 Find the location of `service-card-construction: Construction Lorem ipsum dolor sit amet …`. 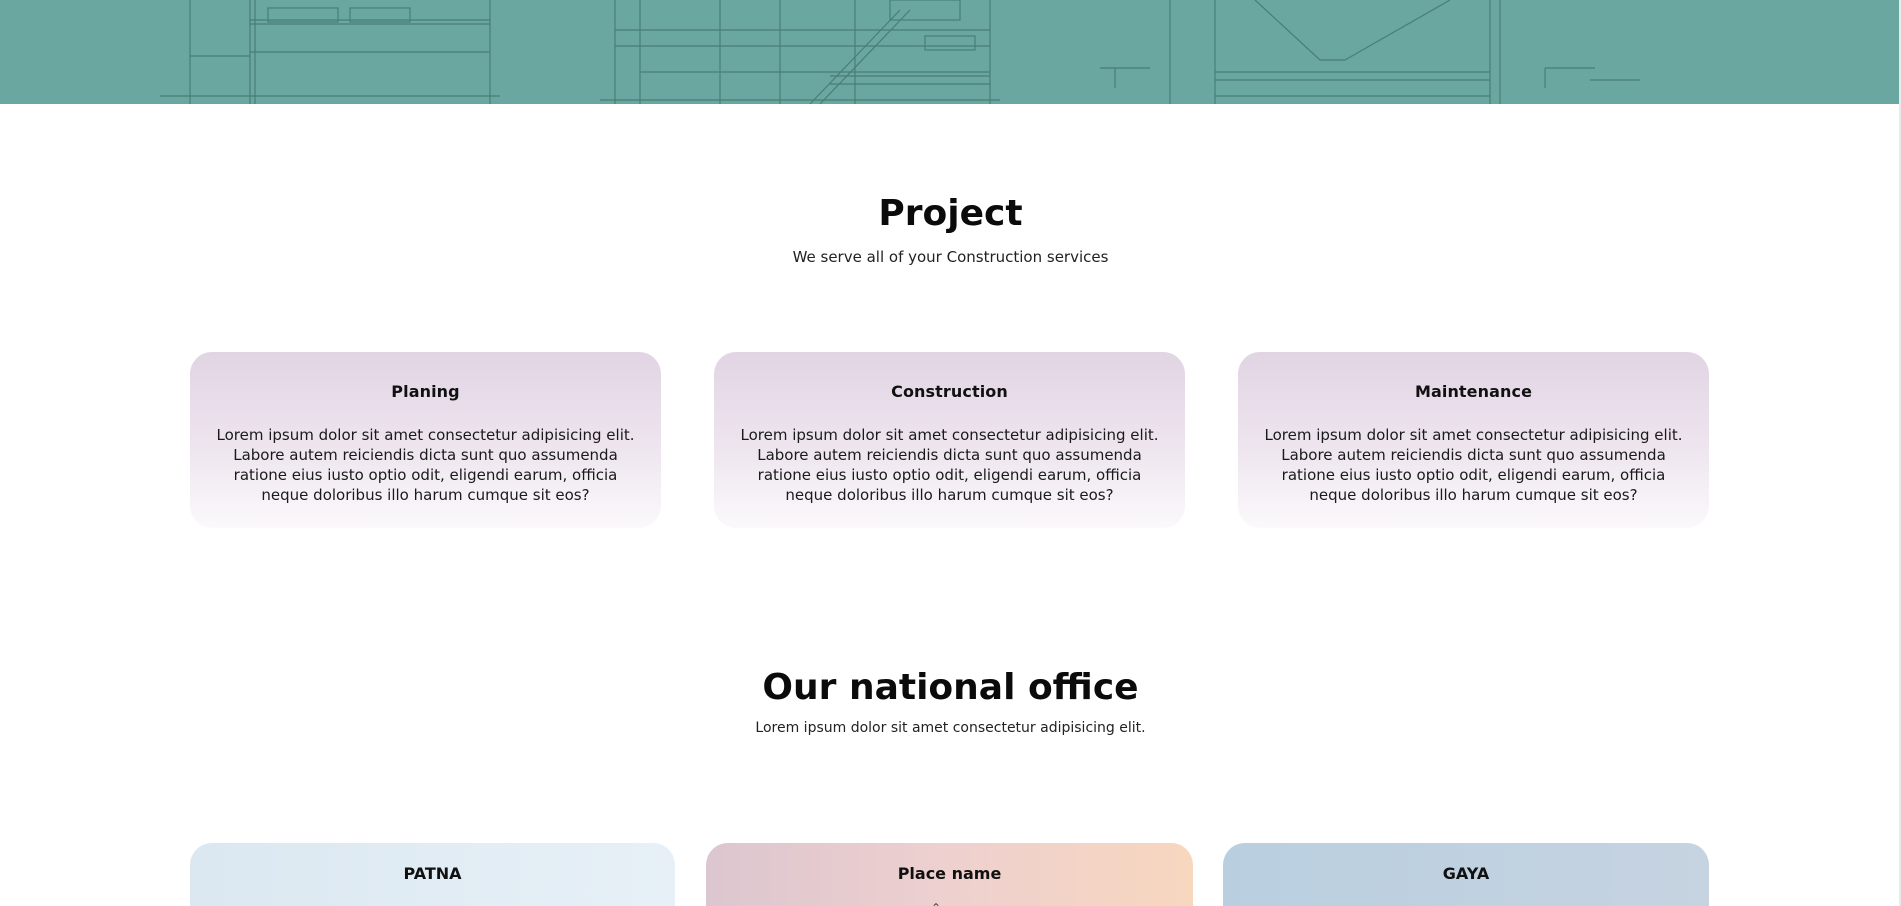

service-card-construction: Construction Lorem ipsum dolor sit amet … is located at coordinates (949, 440).